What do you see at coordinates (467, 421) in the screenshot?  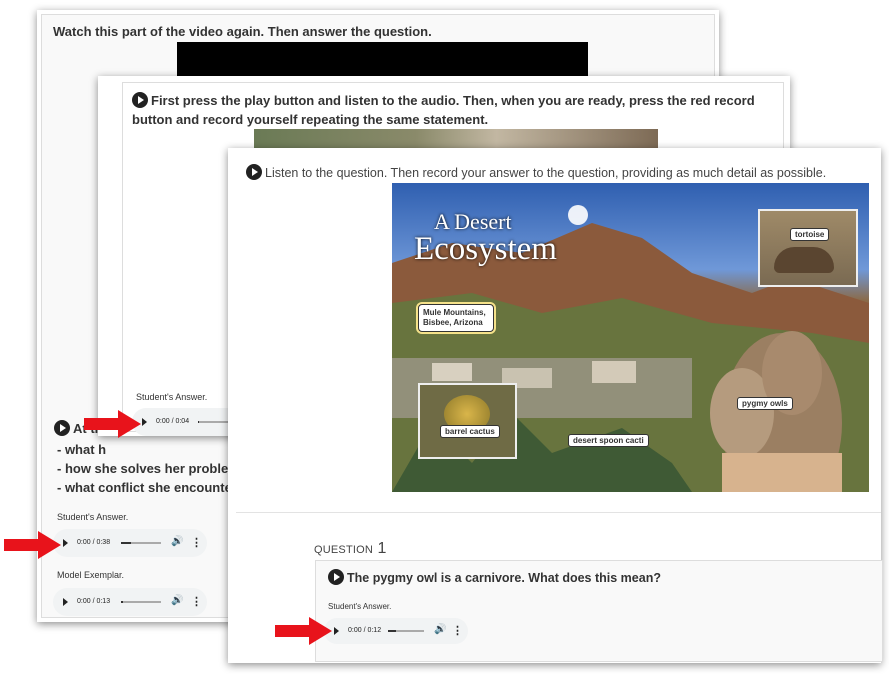 I see `barrel-cactus-inset: barrel cactus` at bounding box center [467, 421].